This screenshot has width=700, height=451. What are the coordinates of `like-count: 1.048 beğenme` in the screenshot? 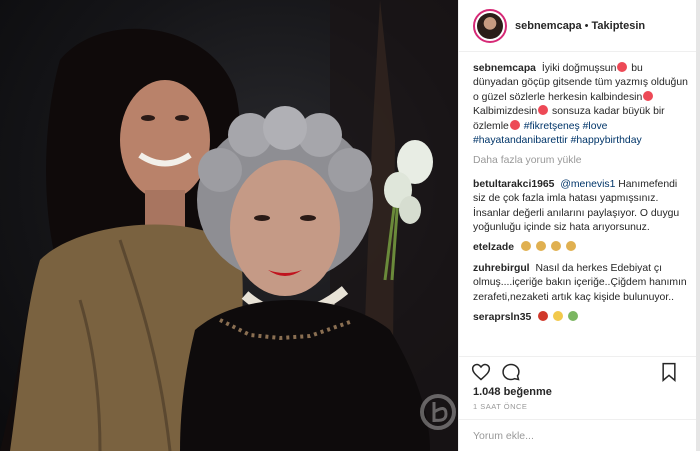 It's located at (579, 392).